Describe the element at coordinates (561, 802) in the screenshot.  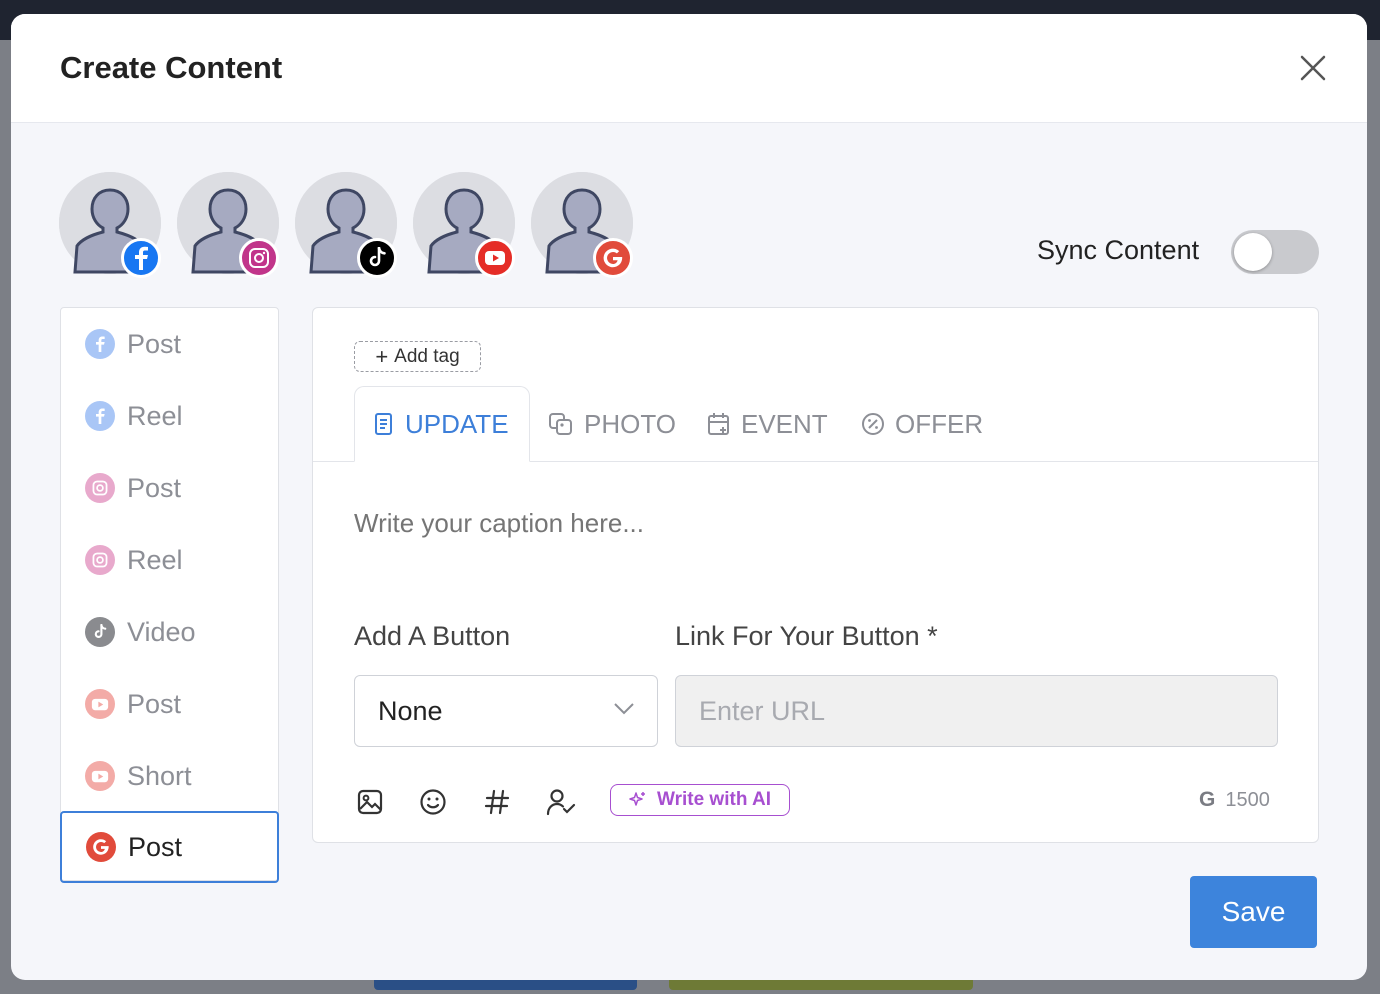
I see `mention-user-icon` at that location.